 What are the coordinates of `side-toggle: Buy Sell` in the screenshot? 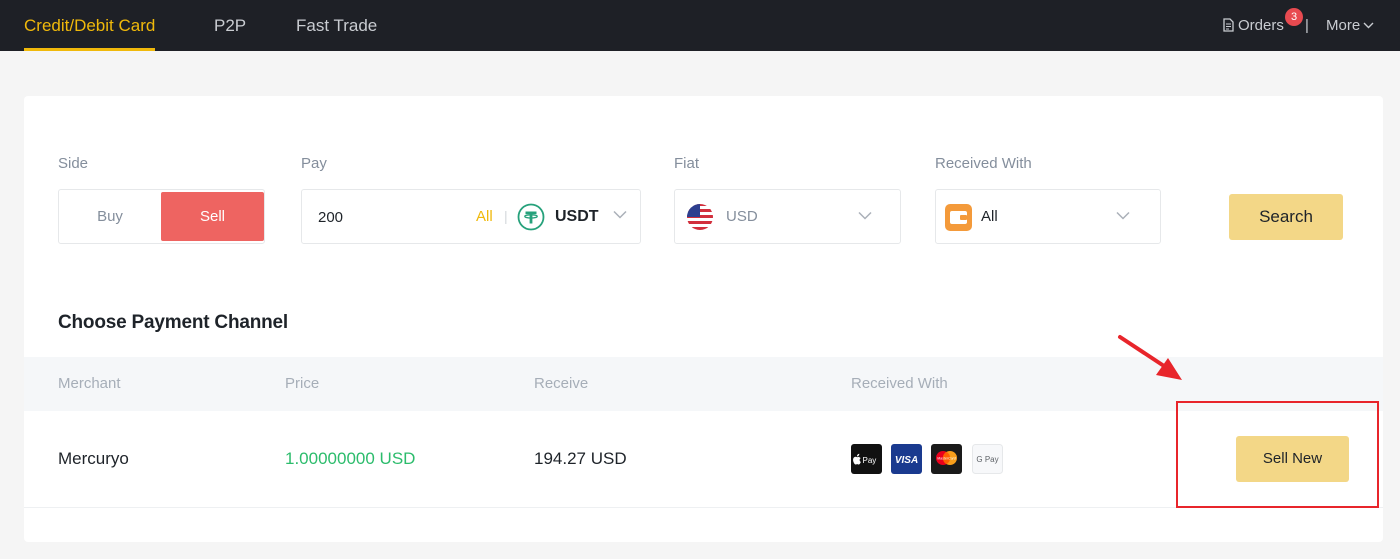 It's located at (161, 216).